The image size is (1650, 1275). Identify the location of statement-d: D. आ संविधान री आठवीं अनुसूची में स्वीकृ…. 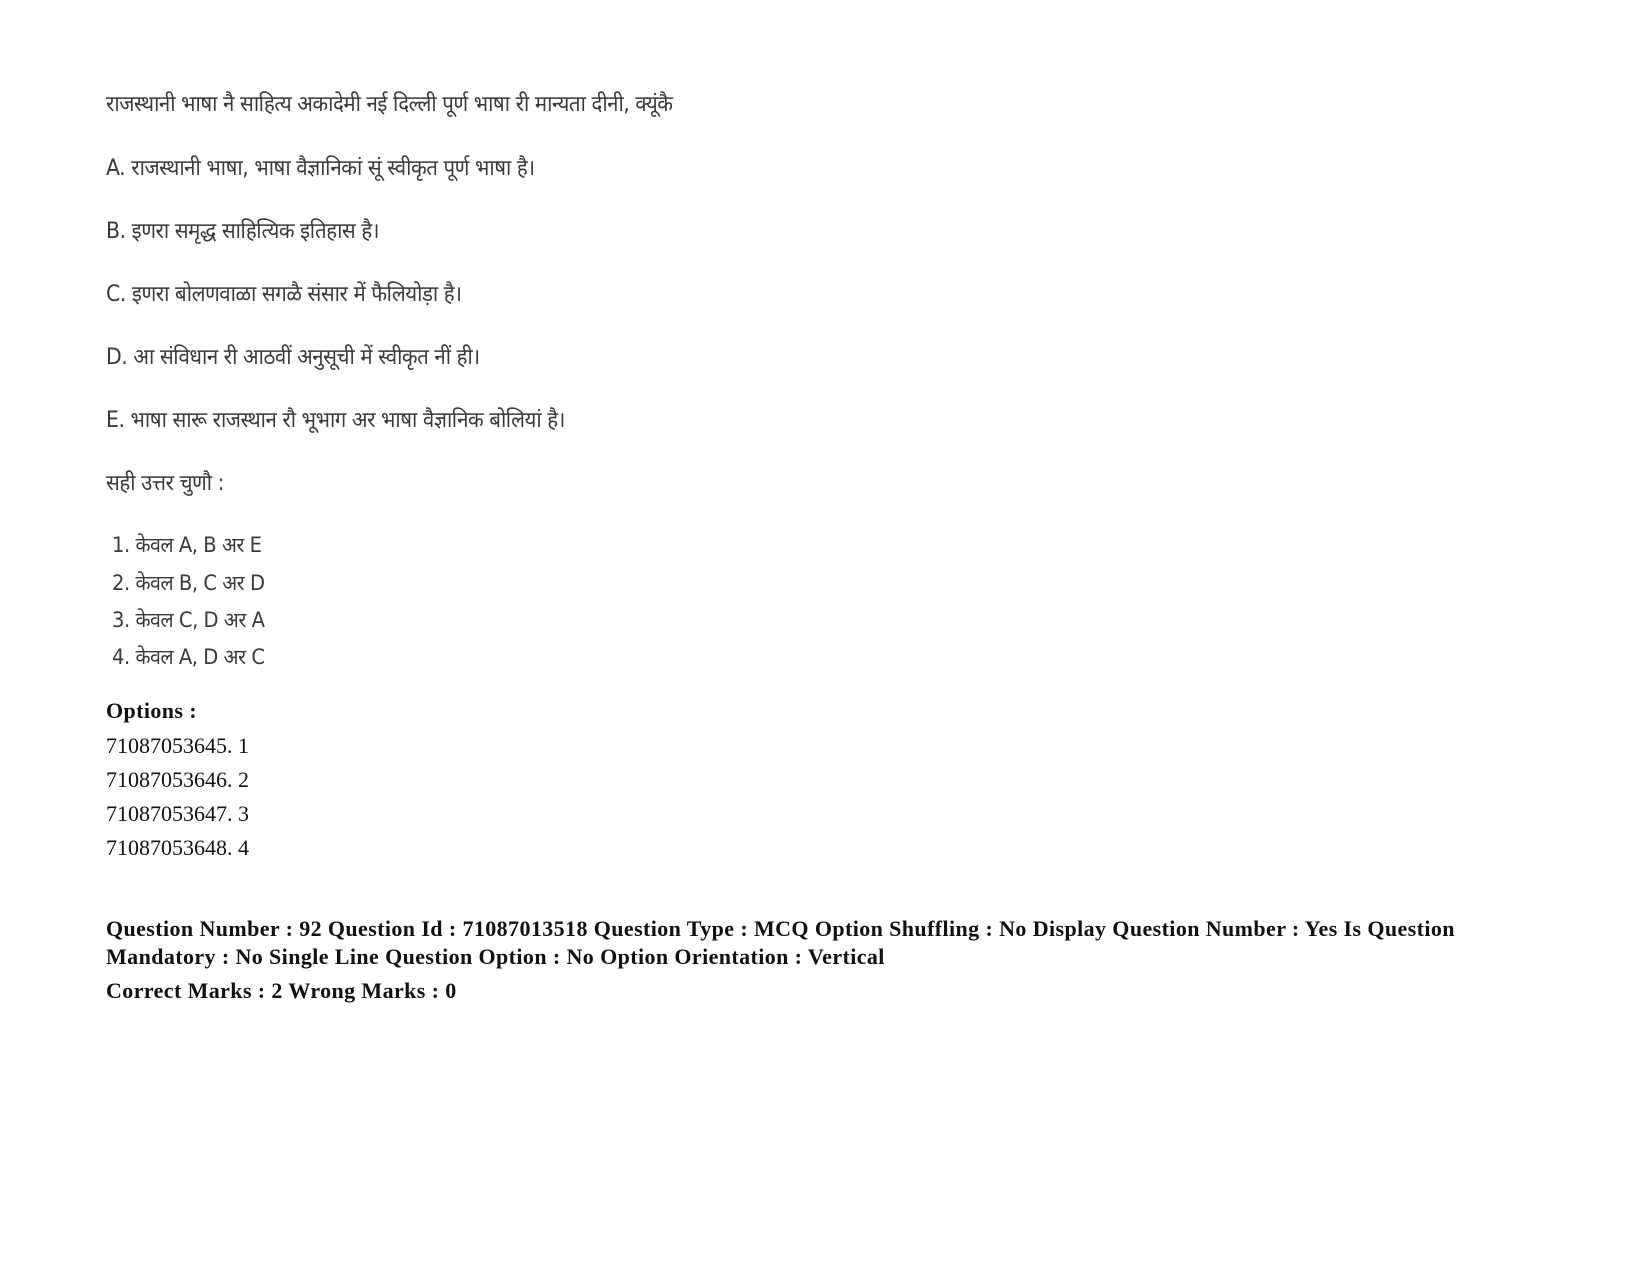
(293, 357).